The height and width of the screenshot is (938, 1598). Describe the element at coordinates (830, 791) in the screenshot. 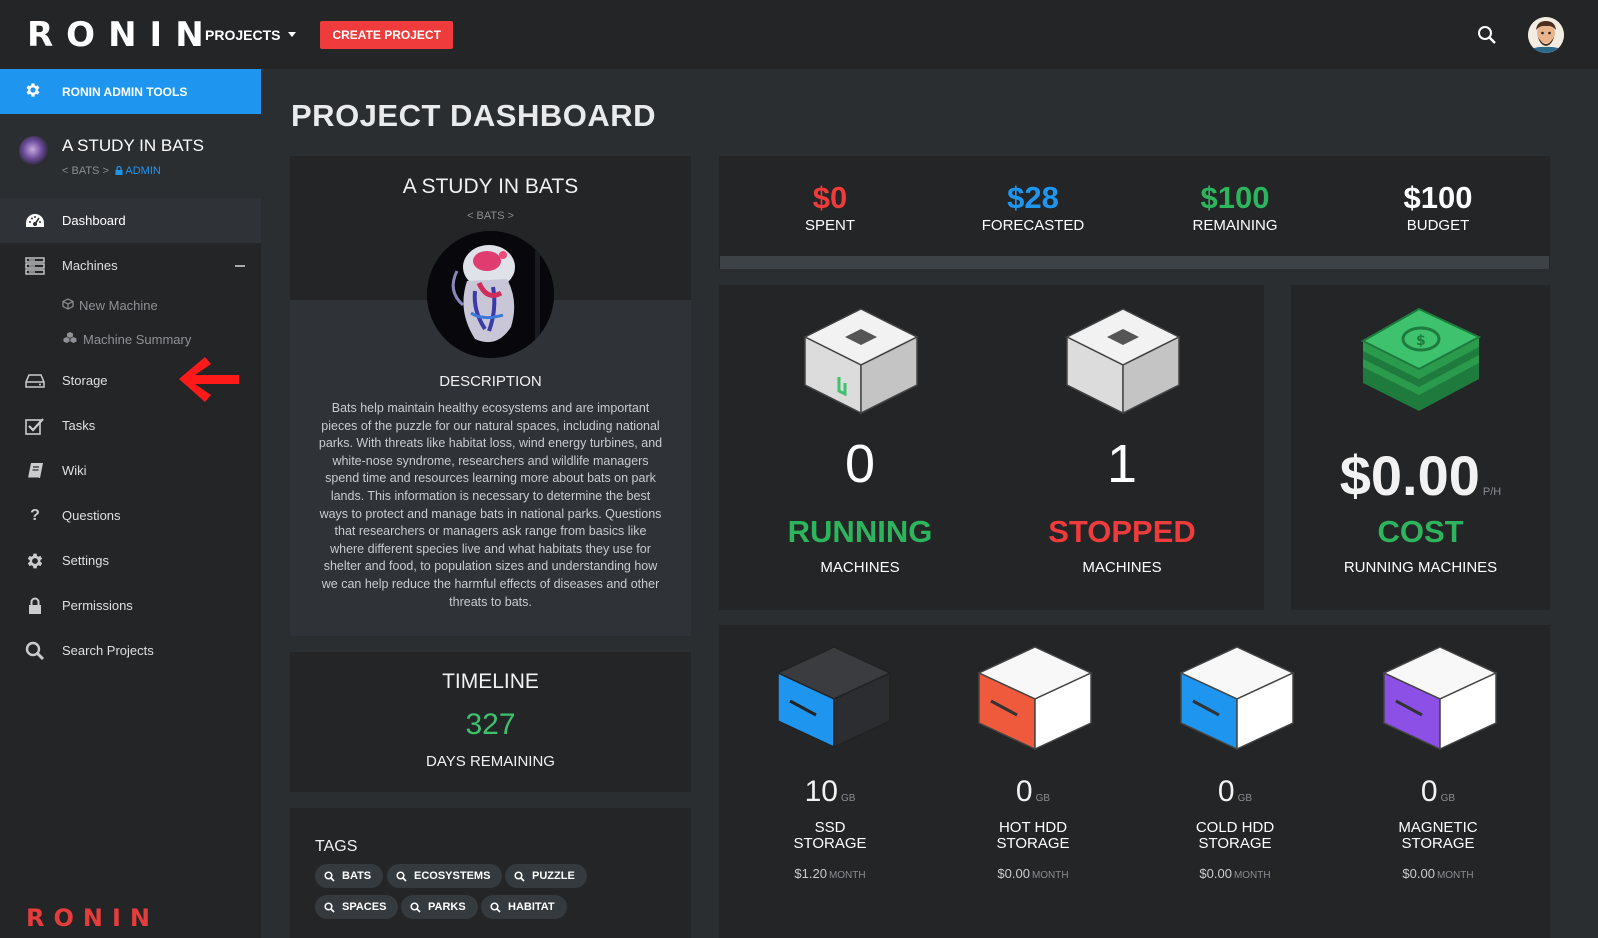

I see `ssd-amount: 10 GB` at that location.